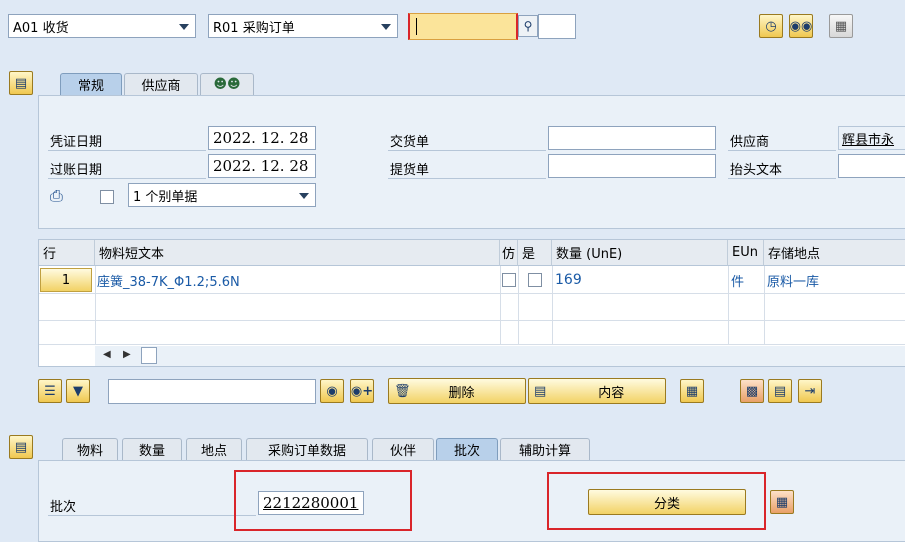 The width and height of the screenshot is (905, 542). I want to click on column-header-material: 物料短文本, so click(297, 253).